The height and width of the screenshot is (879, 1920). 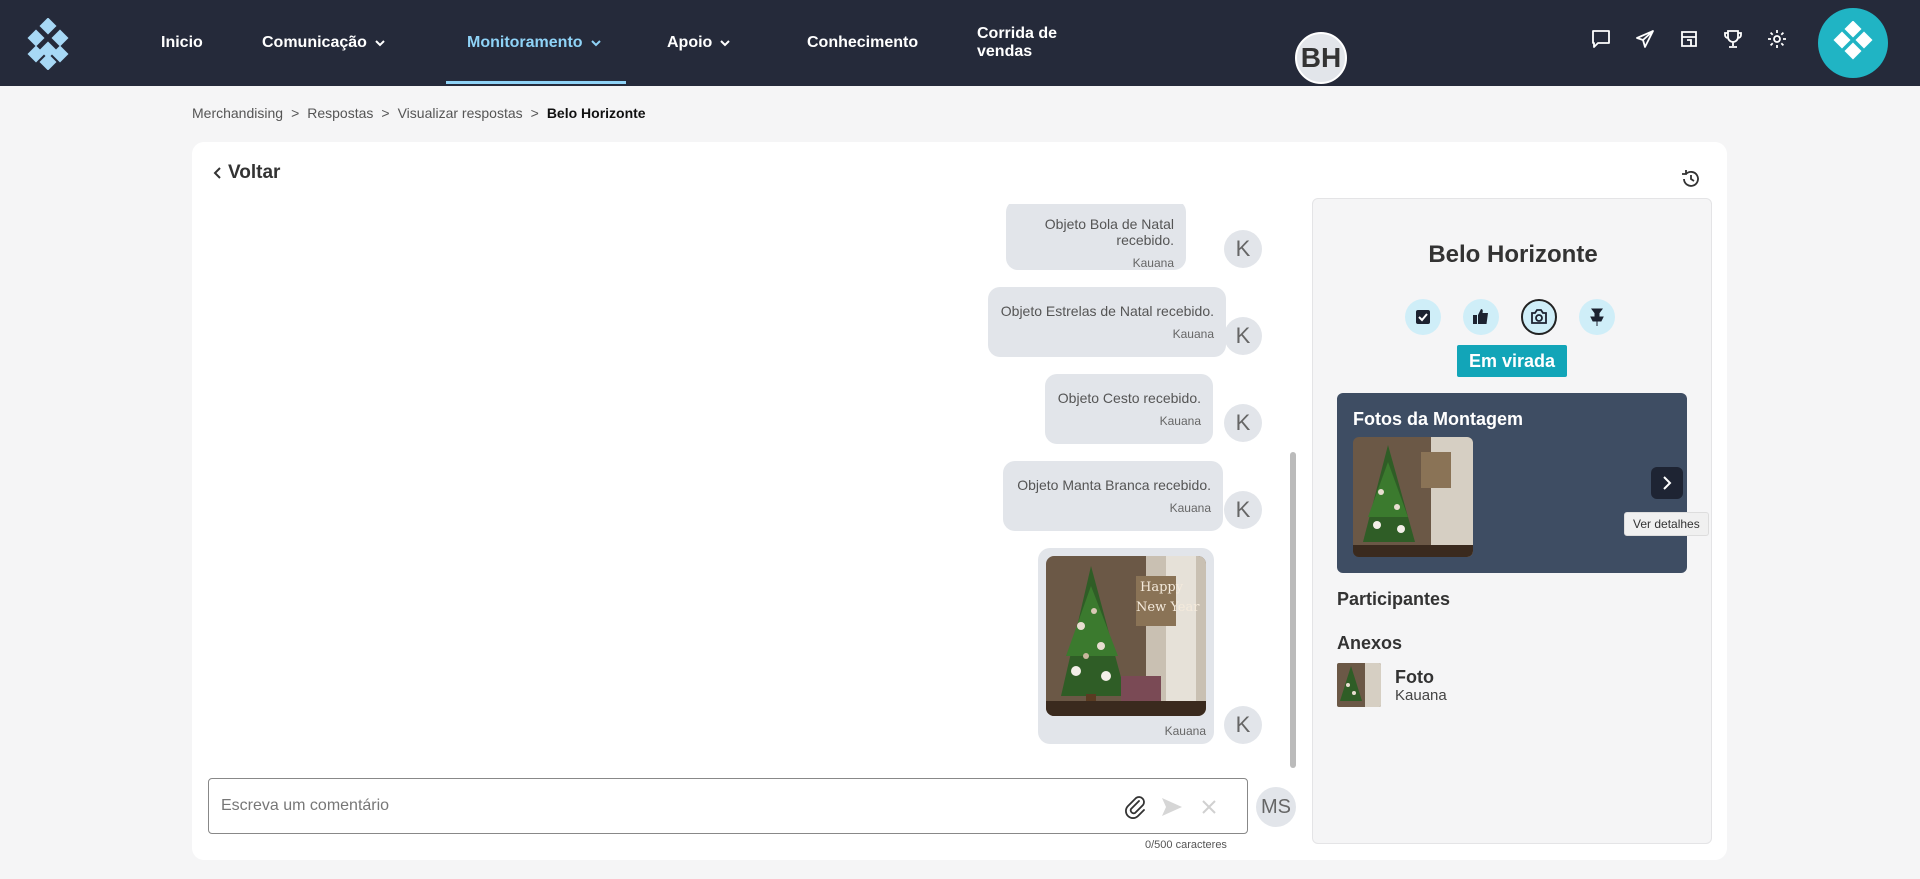 I want to click on status-badge: Em virada, so click(x=1512, y=361).